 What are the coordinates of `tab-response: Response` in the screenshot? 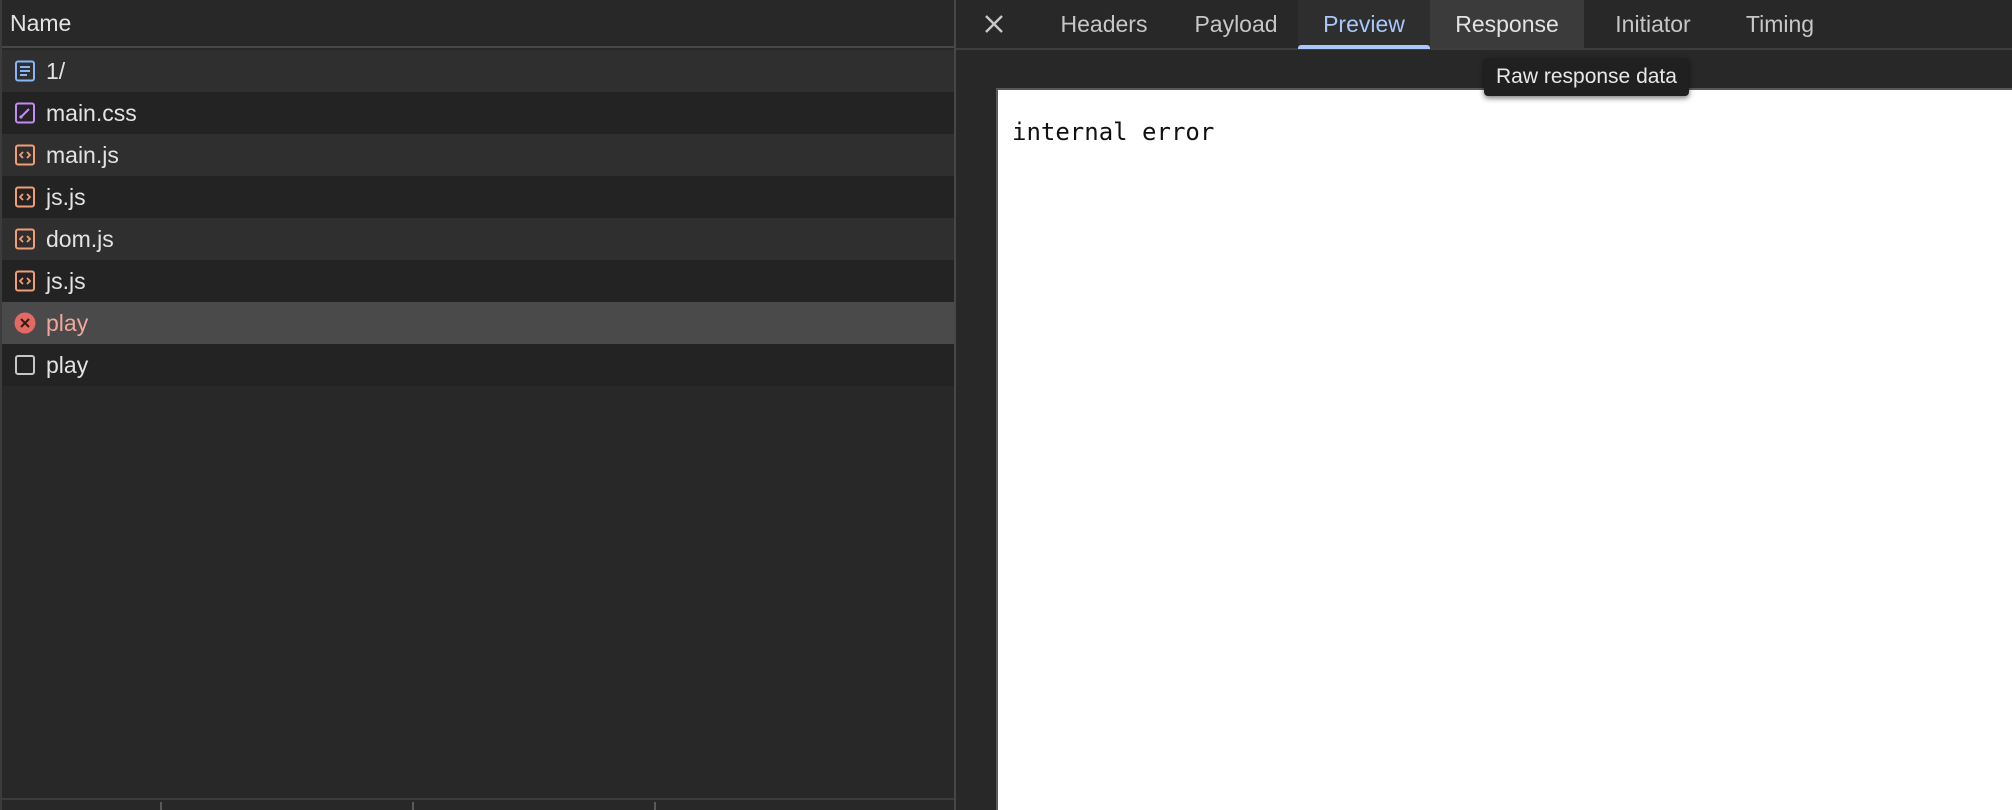 It's located at (1507, 24).